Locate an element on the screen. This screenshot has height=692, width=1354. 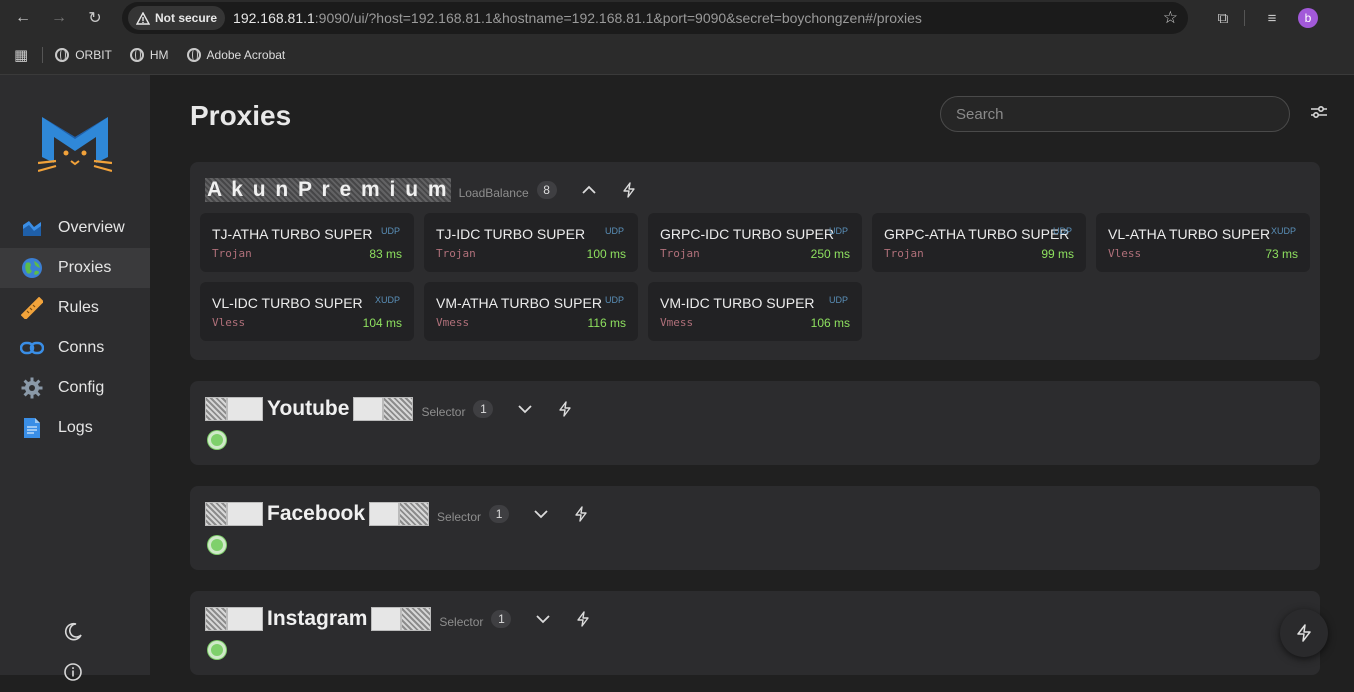
proxy-card: VM-IDC TURBO SUPER UDP Vmess 106 ms is located at coordinates (755, 311).